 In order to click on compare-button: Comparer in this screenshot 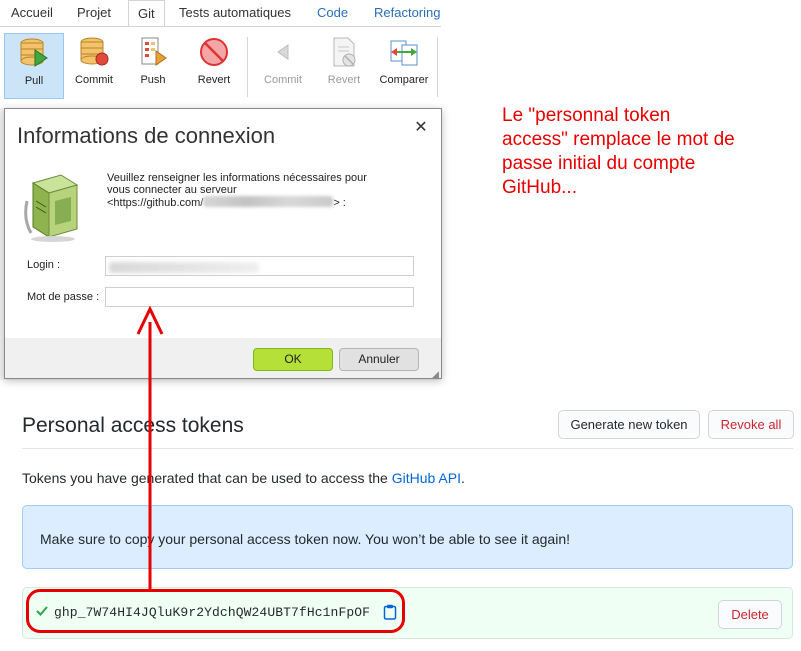, I will do `click(404, 66)`.